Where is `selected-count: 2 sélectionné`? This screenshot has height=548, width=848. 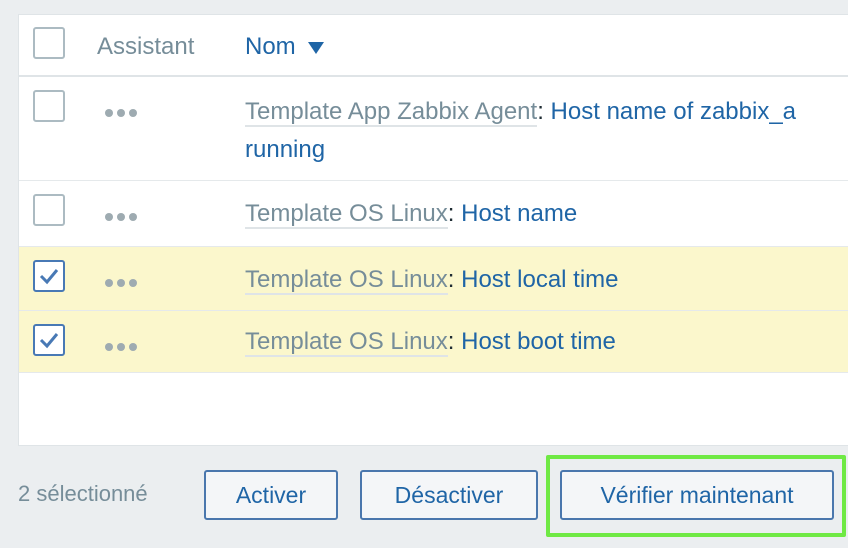
selected-count: 2 sélectionné is located at coordinates (83, 493).